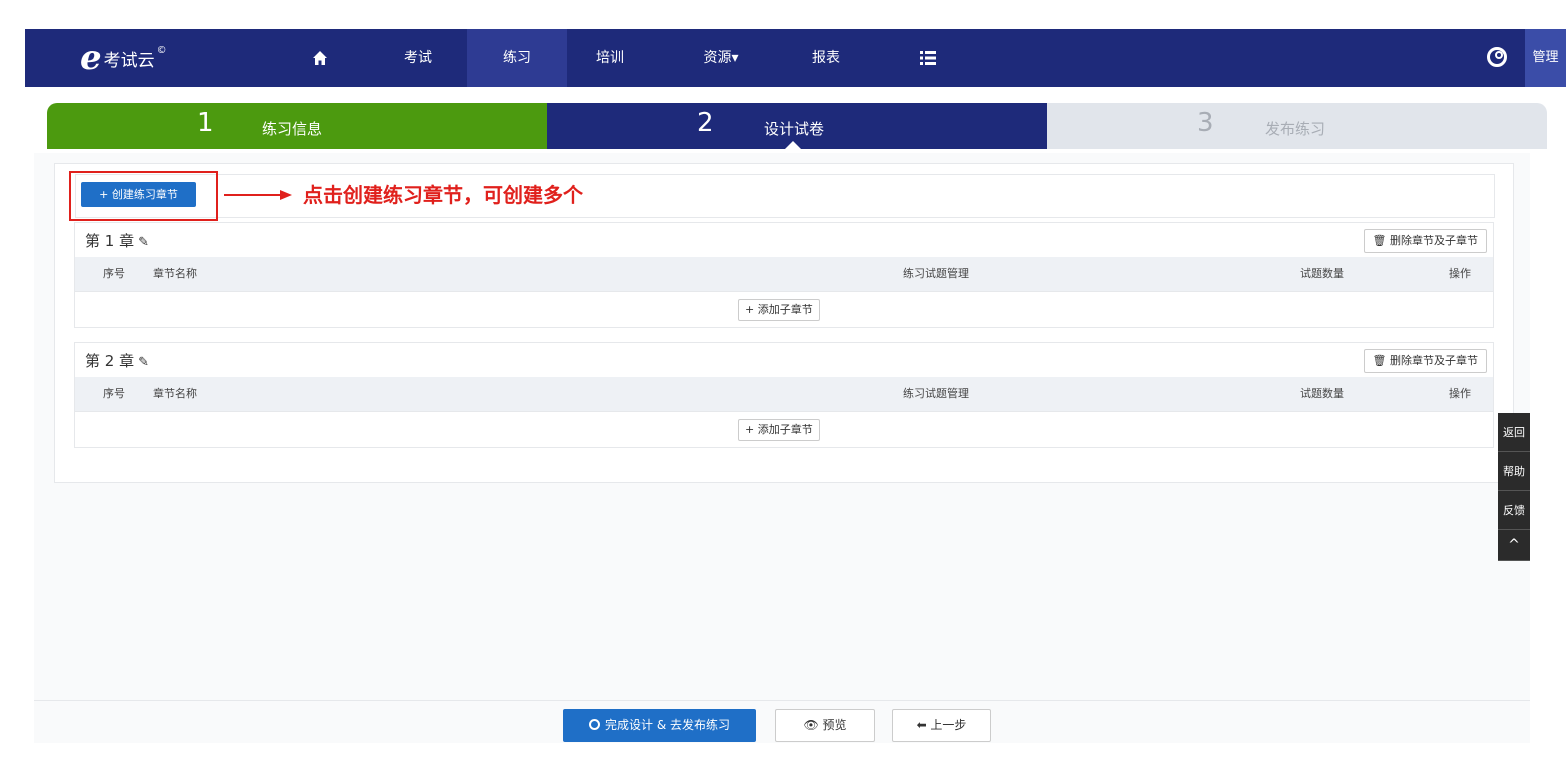 Image resolution: width=1566 pixels, height=763 pixels. Describe the element at coordinates (667, 725) in the screenshot. I see `finish-label: 完成设计 & 去发布练习` at that location.